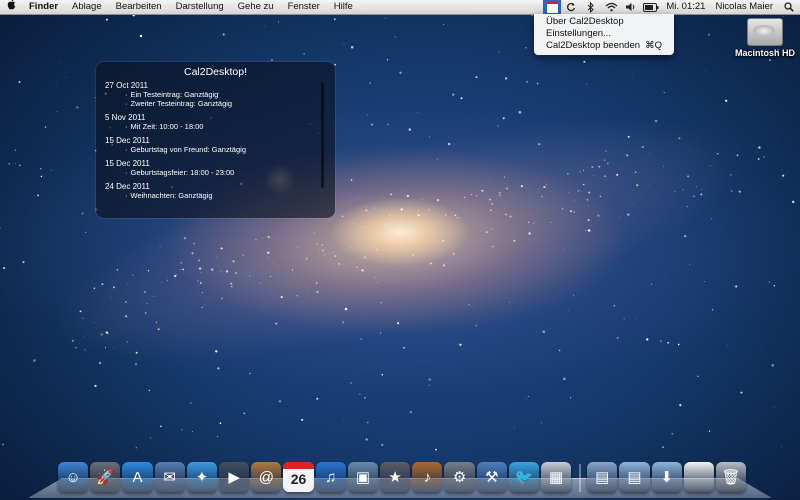 The image size is (800, 500). Describe the element at coordinates (105, 477) in the screenshot. I see `launchpad-icon: 🚀` at that location.